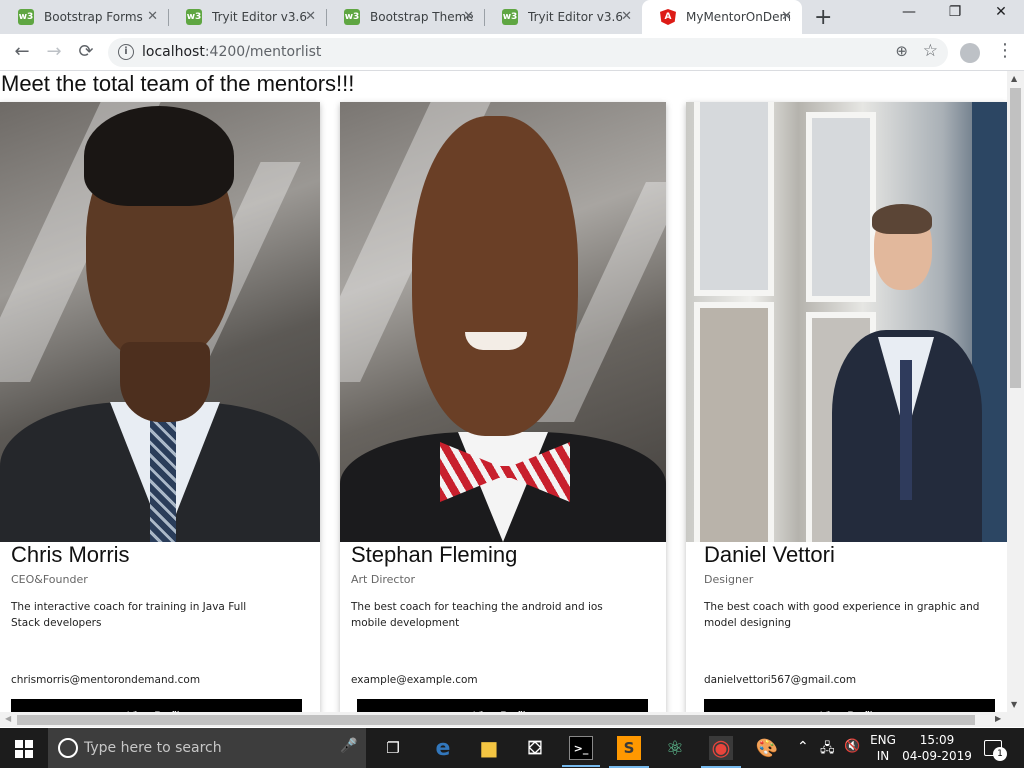 The image size is (1024, 768). I want to click on tab-label: Bootstrap Forms, so click(93, 17).